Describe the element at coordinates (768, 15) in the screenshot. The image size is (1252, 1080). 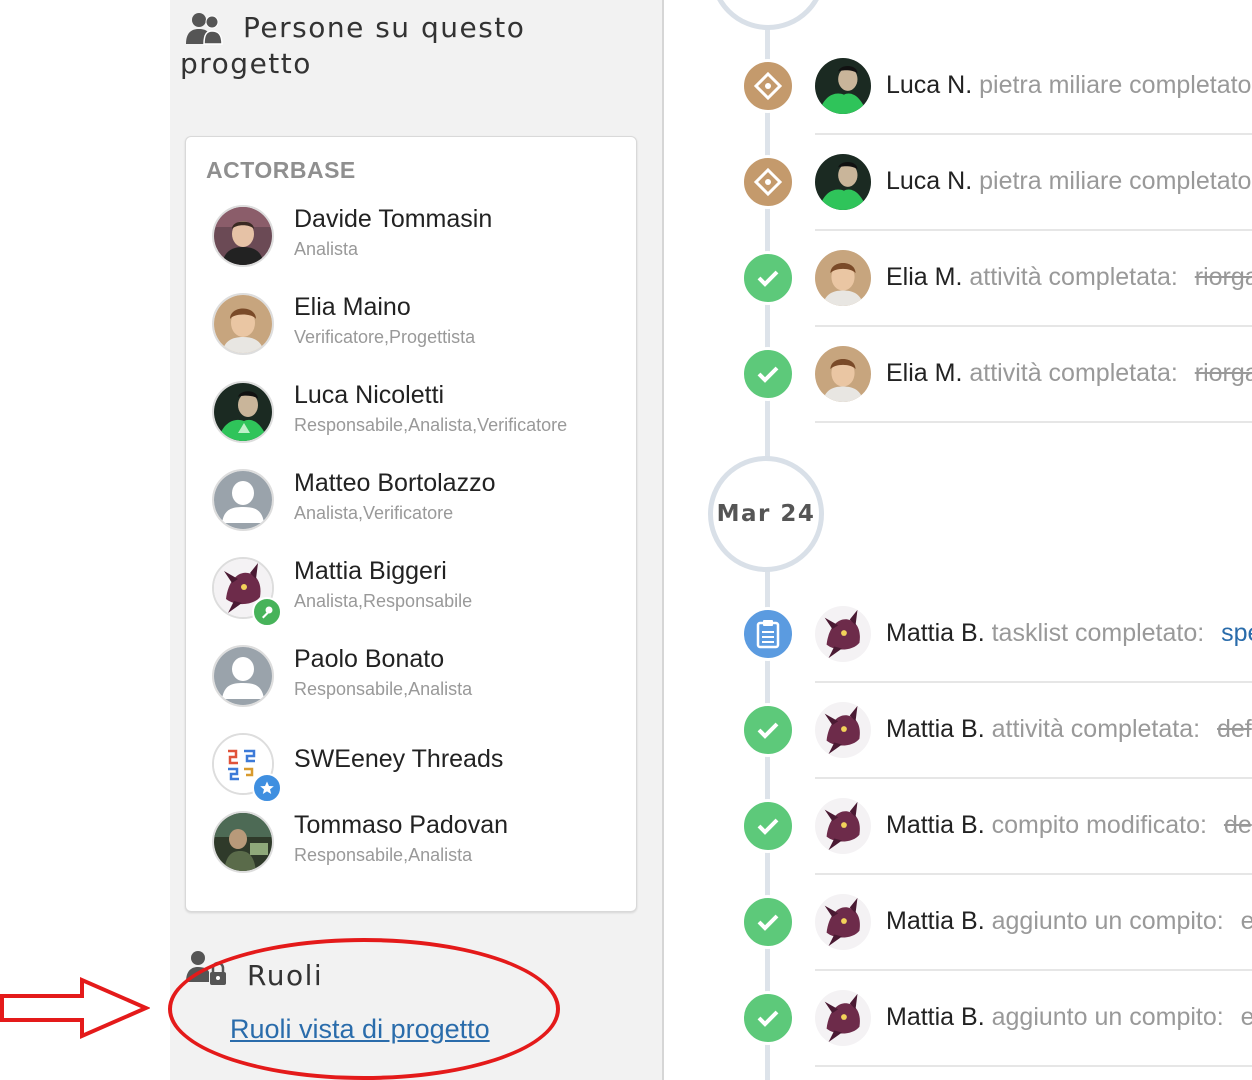
I see `date-marker` at that location.